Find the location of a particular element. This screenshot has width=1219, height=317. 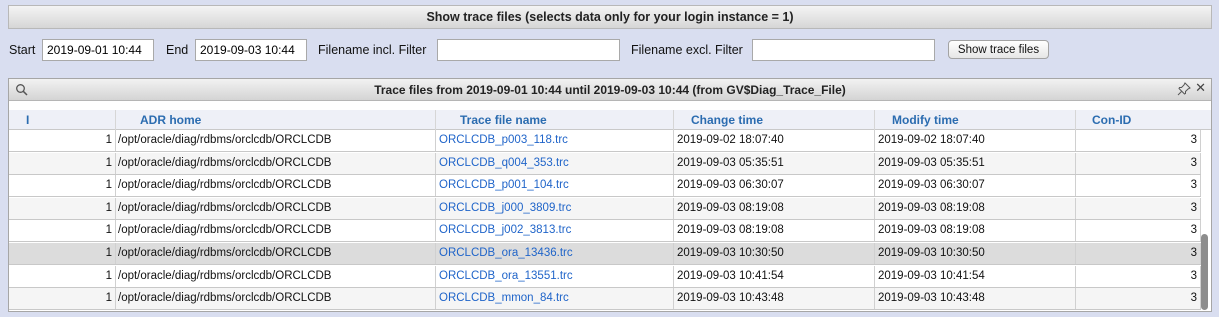

cell-modify-time: 2019-09-03 10:43:48 is located at coordinates (975, 299).